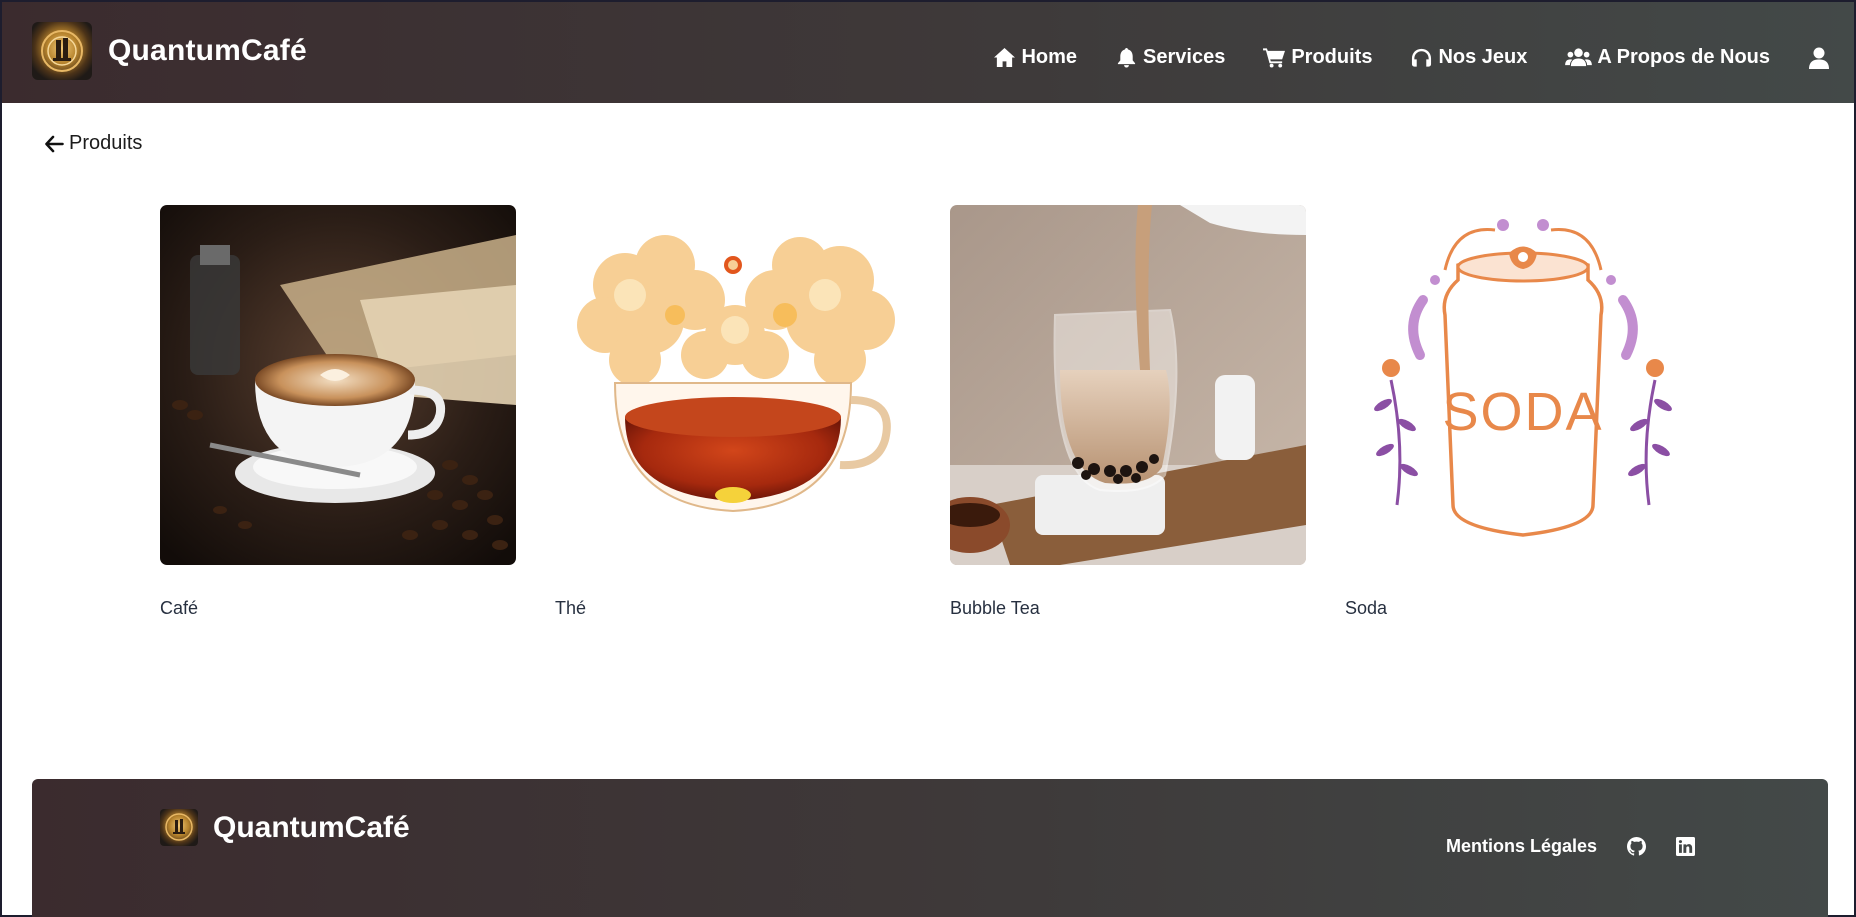  I want to click on footer-links: Mentions Légales, so click(1570, 846).